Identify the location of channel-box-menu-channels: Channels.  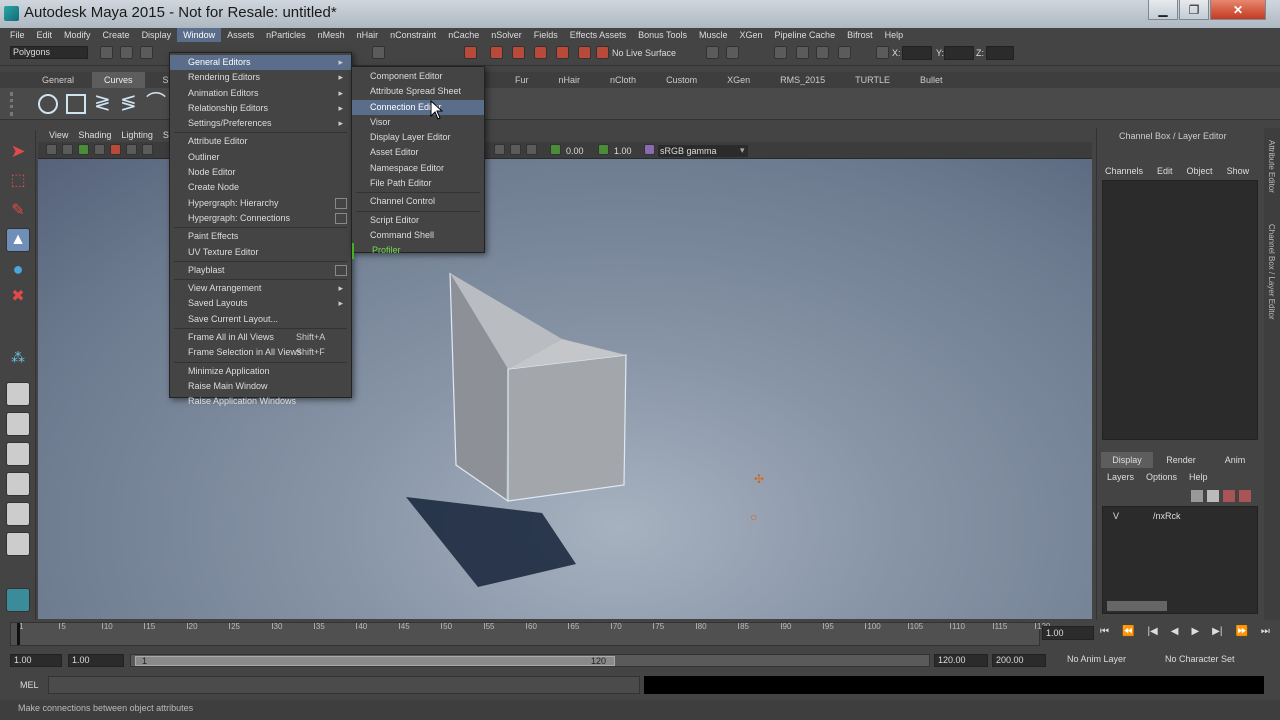
(1124, 171).